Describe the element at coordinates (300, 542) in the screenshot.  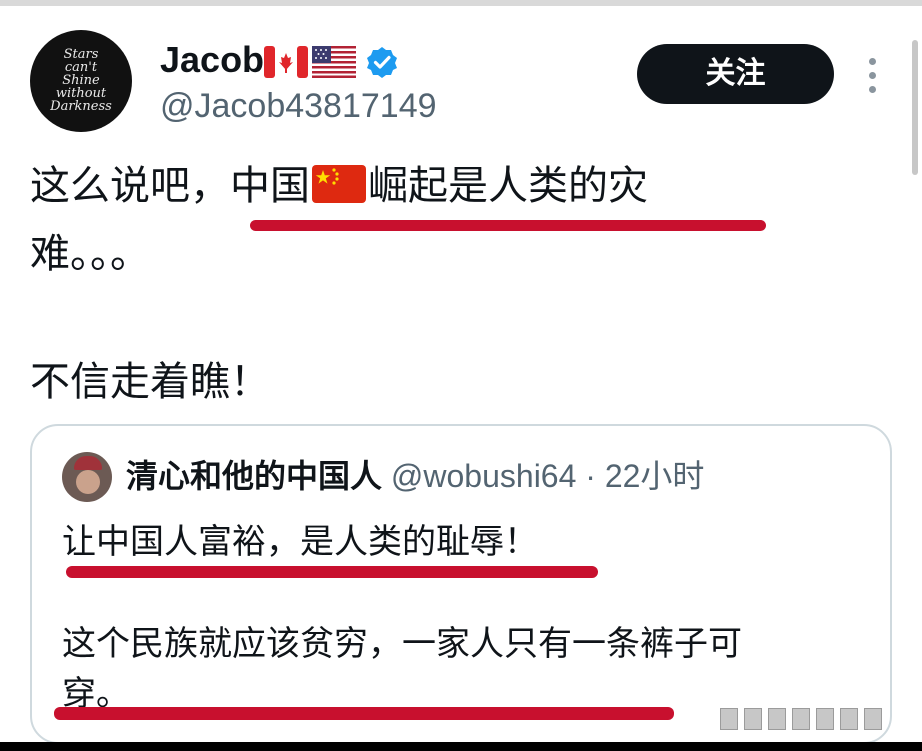
I see `quoted-text-line-1: 让中国人富裕，是人类的耻辱！` at that location.